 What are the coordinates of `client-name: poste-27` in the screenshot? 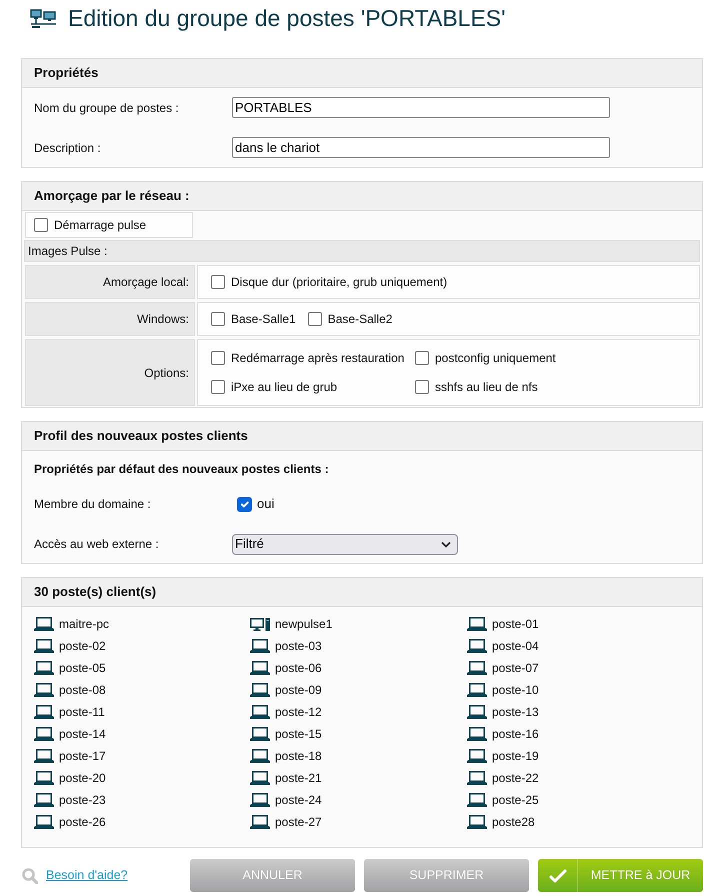 It's located at (298, 822).